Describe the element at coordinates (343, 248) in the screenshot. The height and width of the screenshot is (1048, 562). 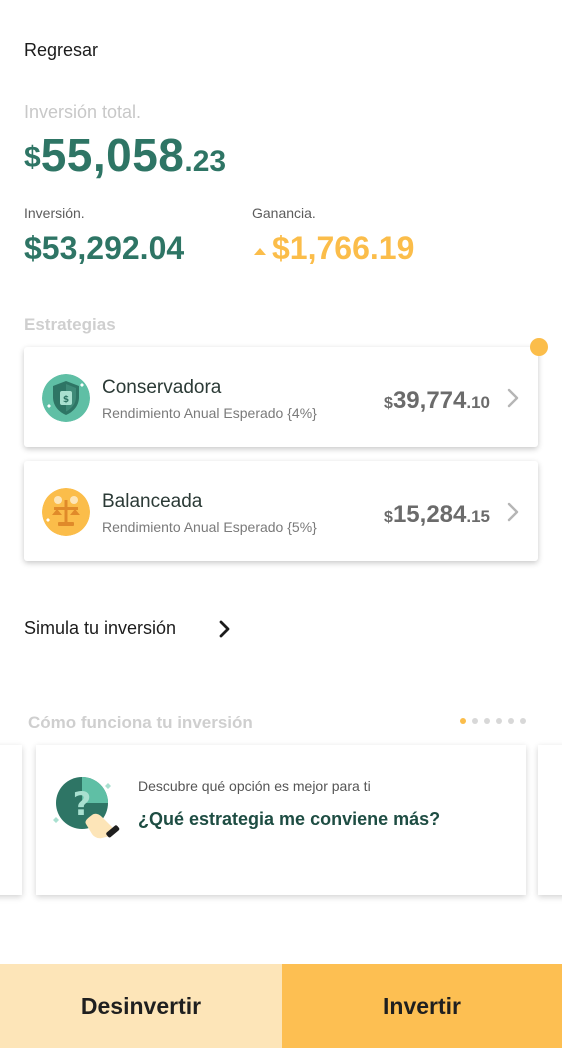
I see `gain-amount: $1,766.19` at that location.